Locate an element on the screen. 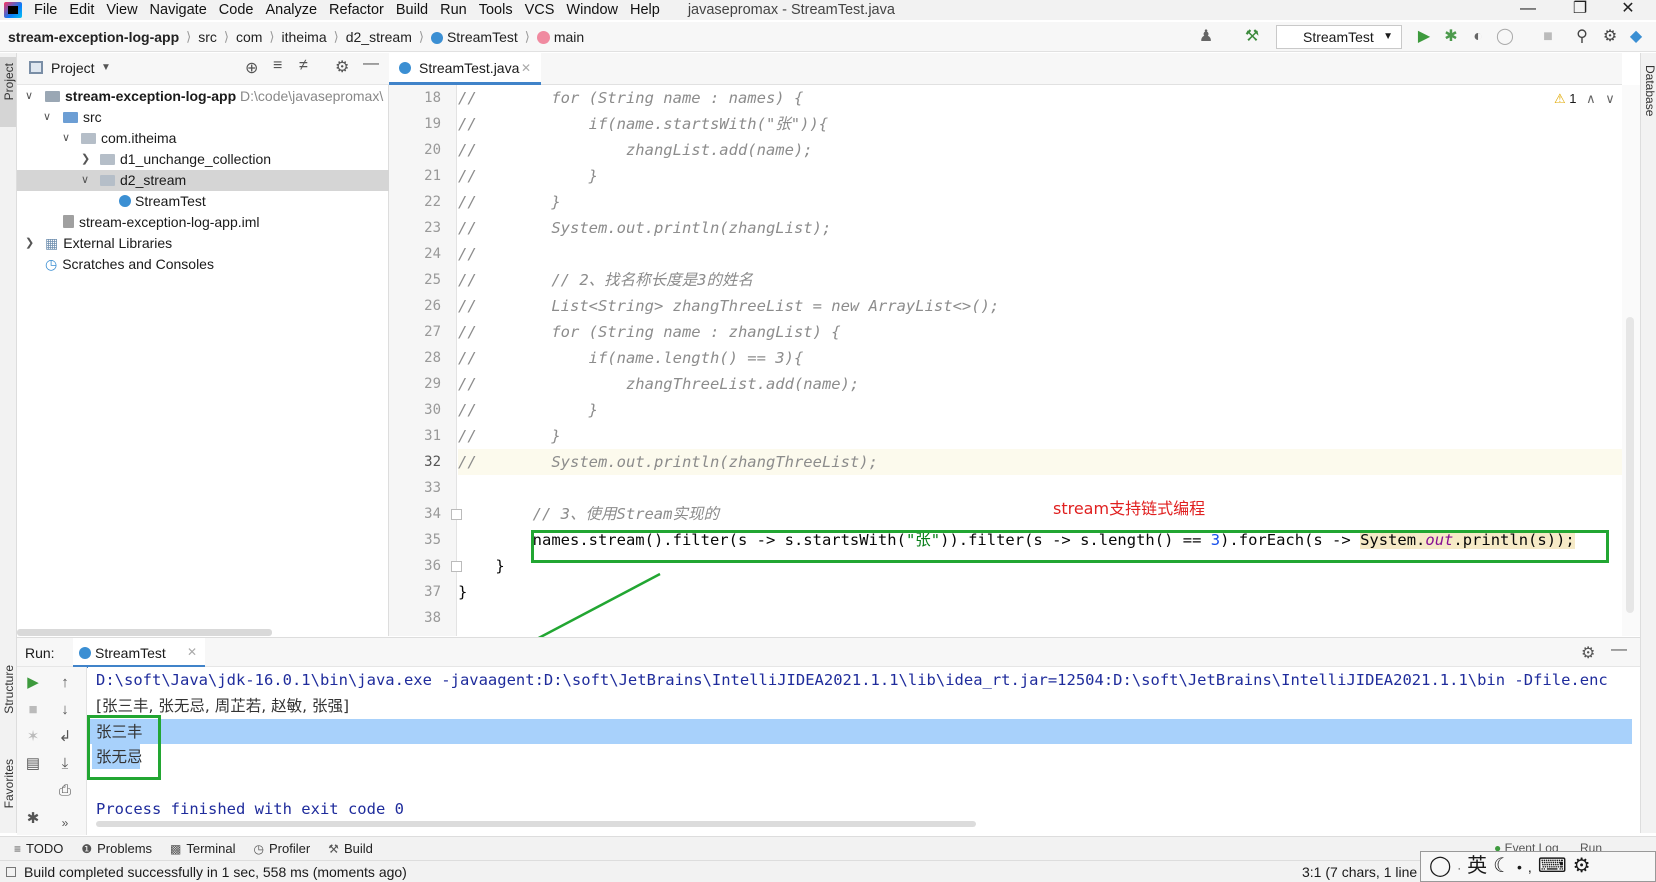 This screenshot has width=1656, height=882. arrow-down-icon: ↓ is located at coordinates (65, 710).